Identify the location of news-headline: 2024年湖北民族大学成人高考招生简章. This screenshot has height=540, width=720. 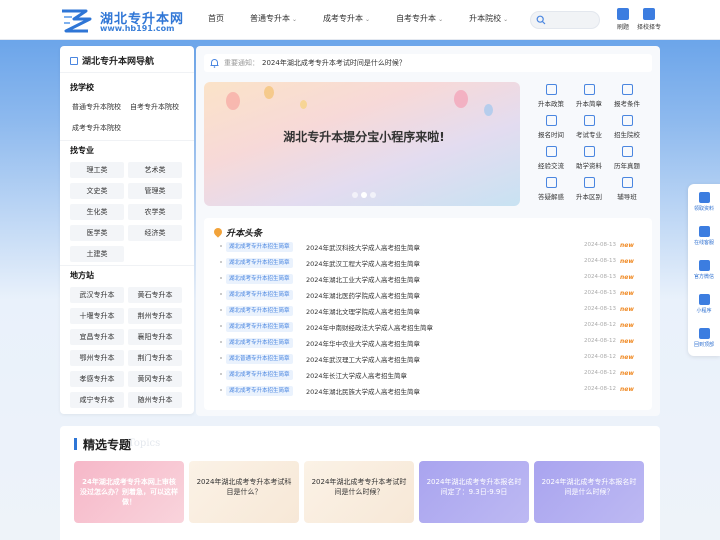
(363, 391).